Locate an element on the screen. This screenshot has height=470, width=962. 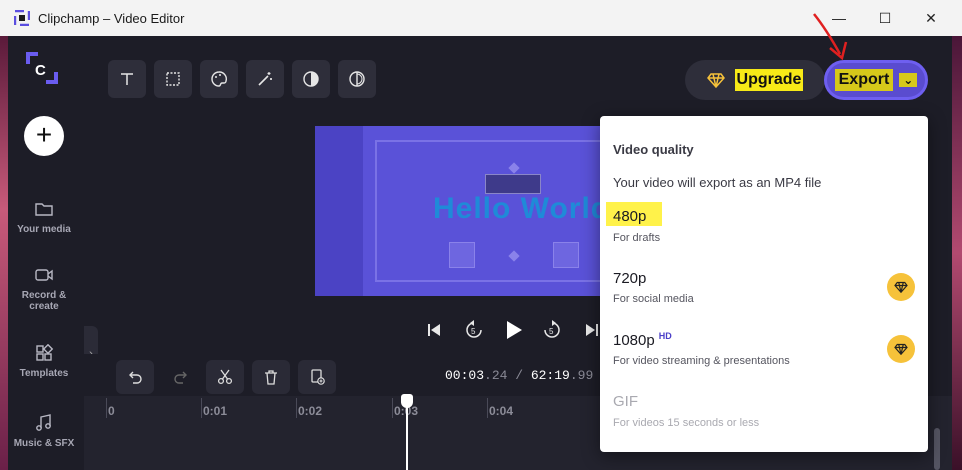
color-tool-button is located at coordinates (219, 79).